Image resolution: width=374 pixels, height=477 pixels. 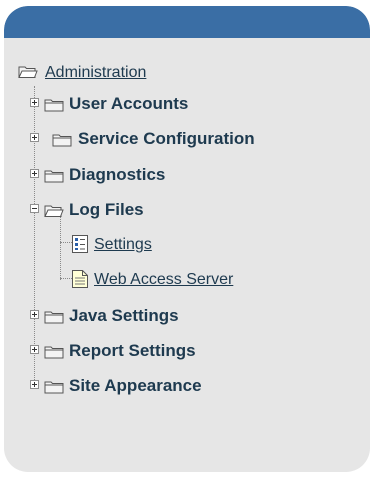 I want to click on tree-subitem-label: Settings, so click(x=123, y=245).